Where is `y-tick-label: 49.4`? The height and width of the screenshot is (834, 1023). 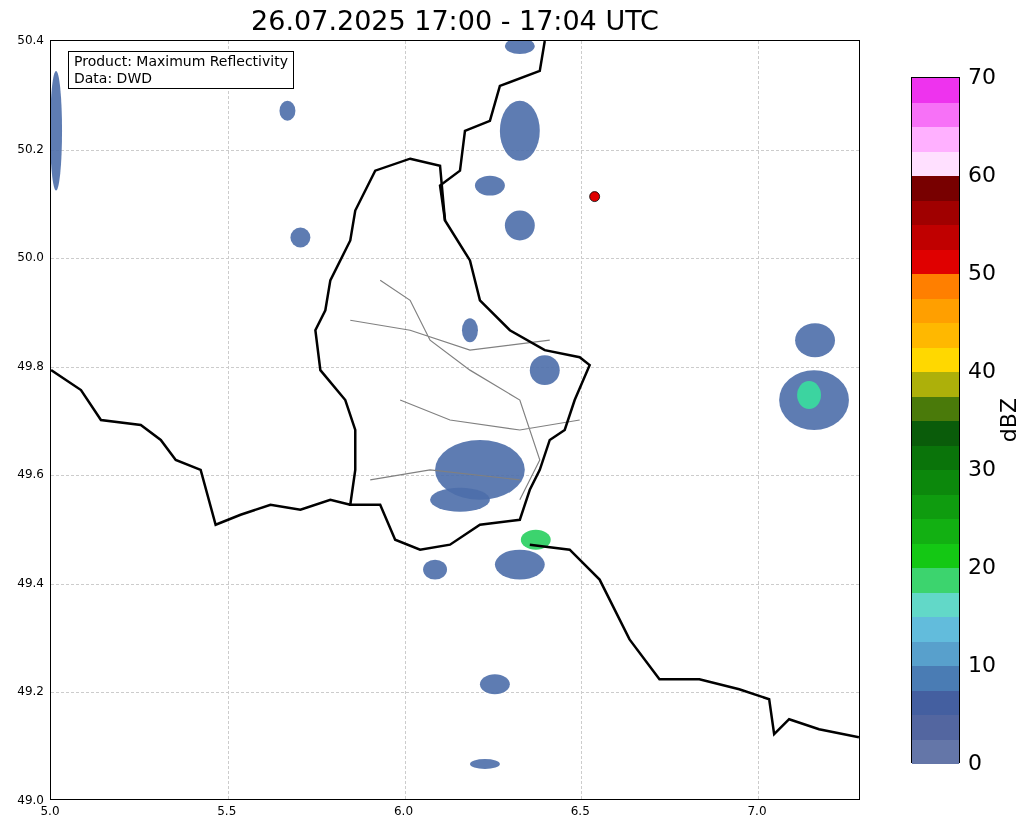
y-tick-label: 49.4 is located at coordinates (30, 582).